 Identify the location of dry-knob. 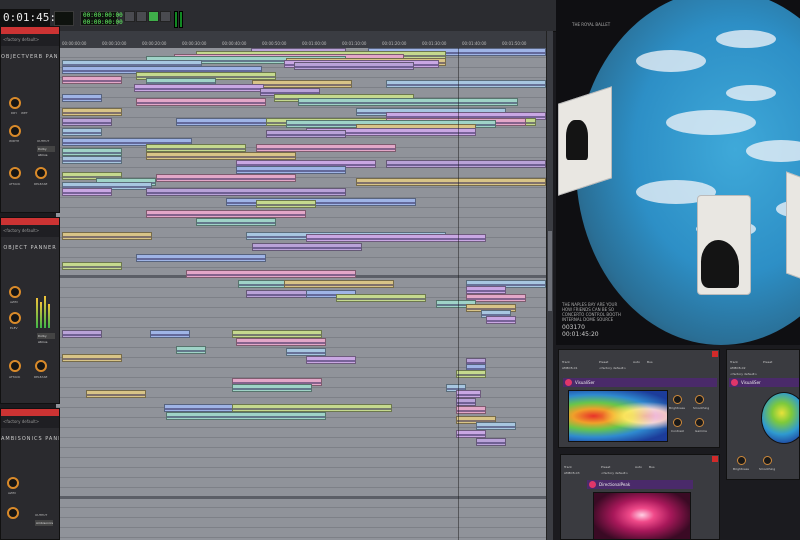
(15, 103).